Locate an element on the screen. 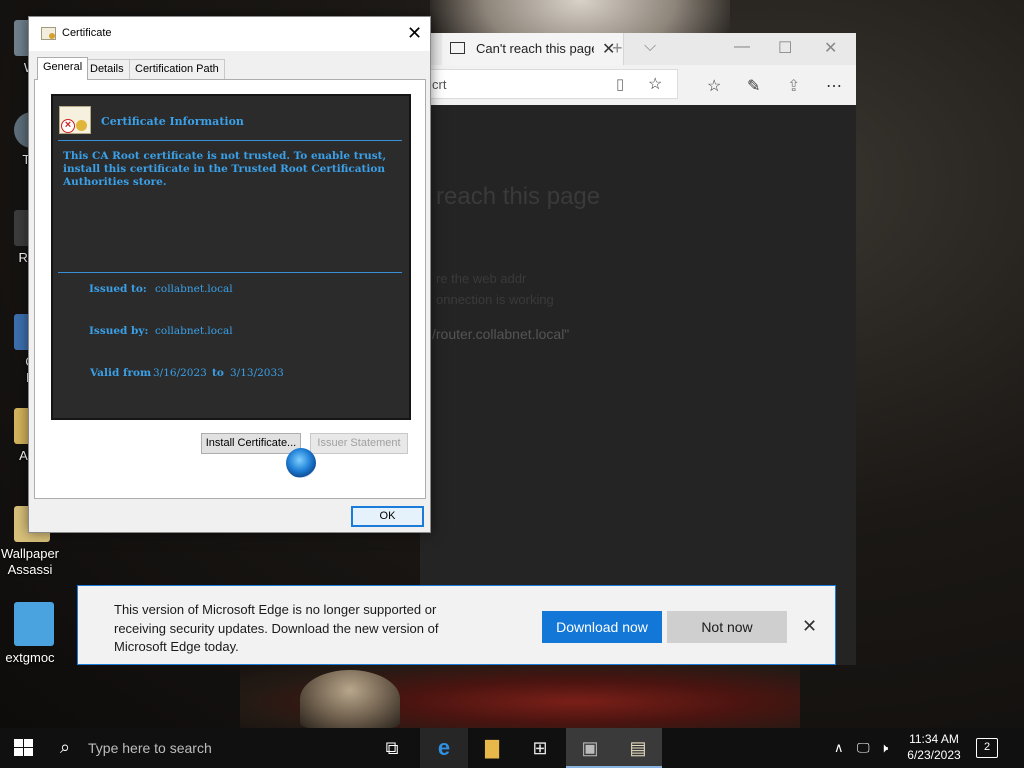 This screenshot has width=1024, height=768. issued-to-label: Issued to: is located at coordinates (118, 289).